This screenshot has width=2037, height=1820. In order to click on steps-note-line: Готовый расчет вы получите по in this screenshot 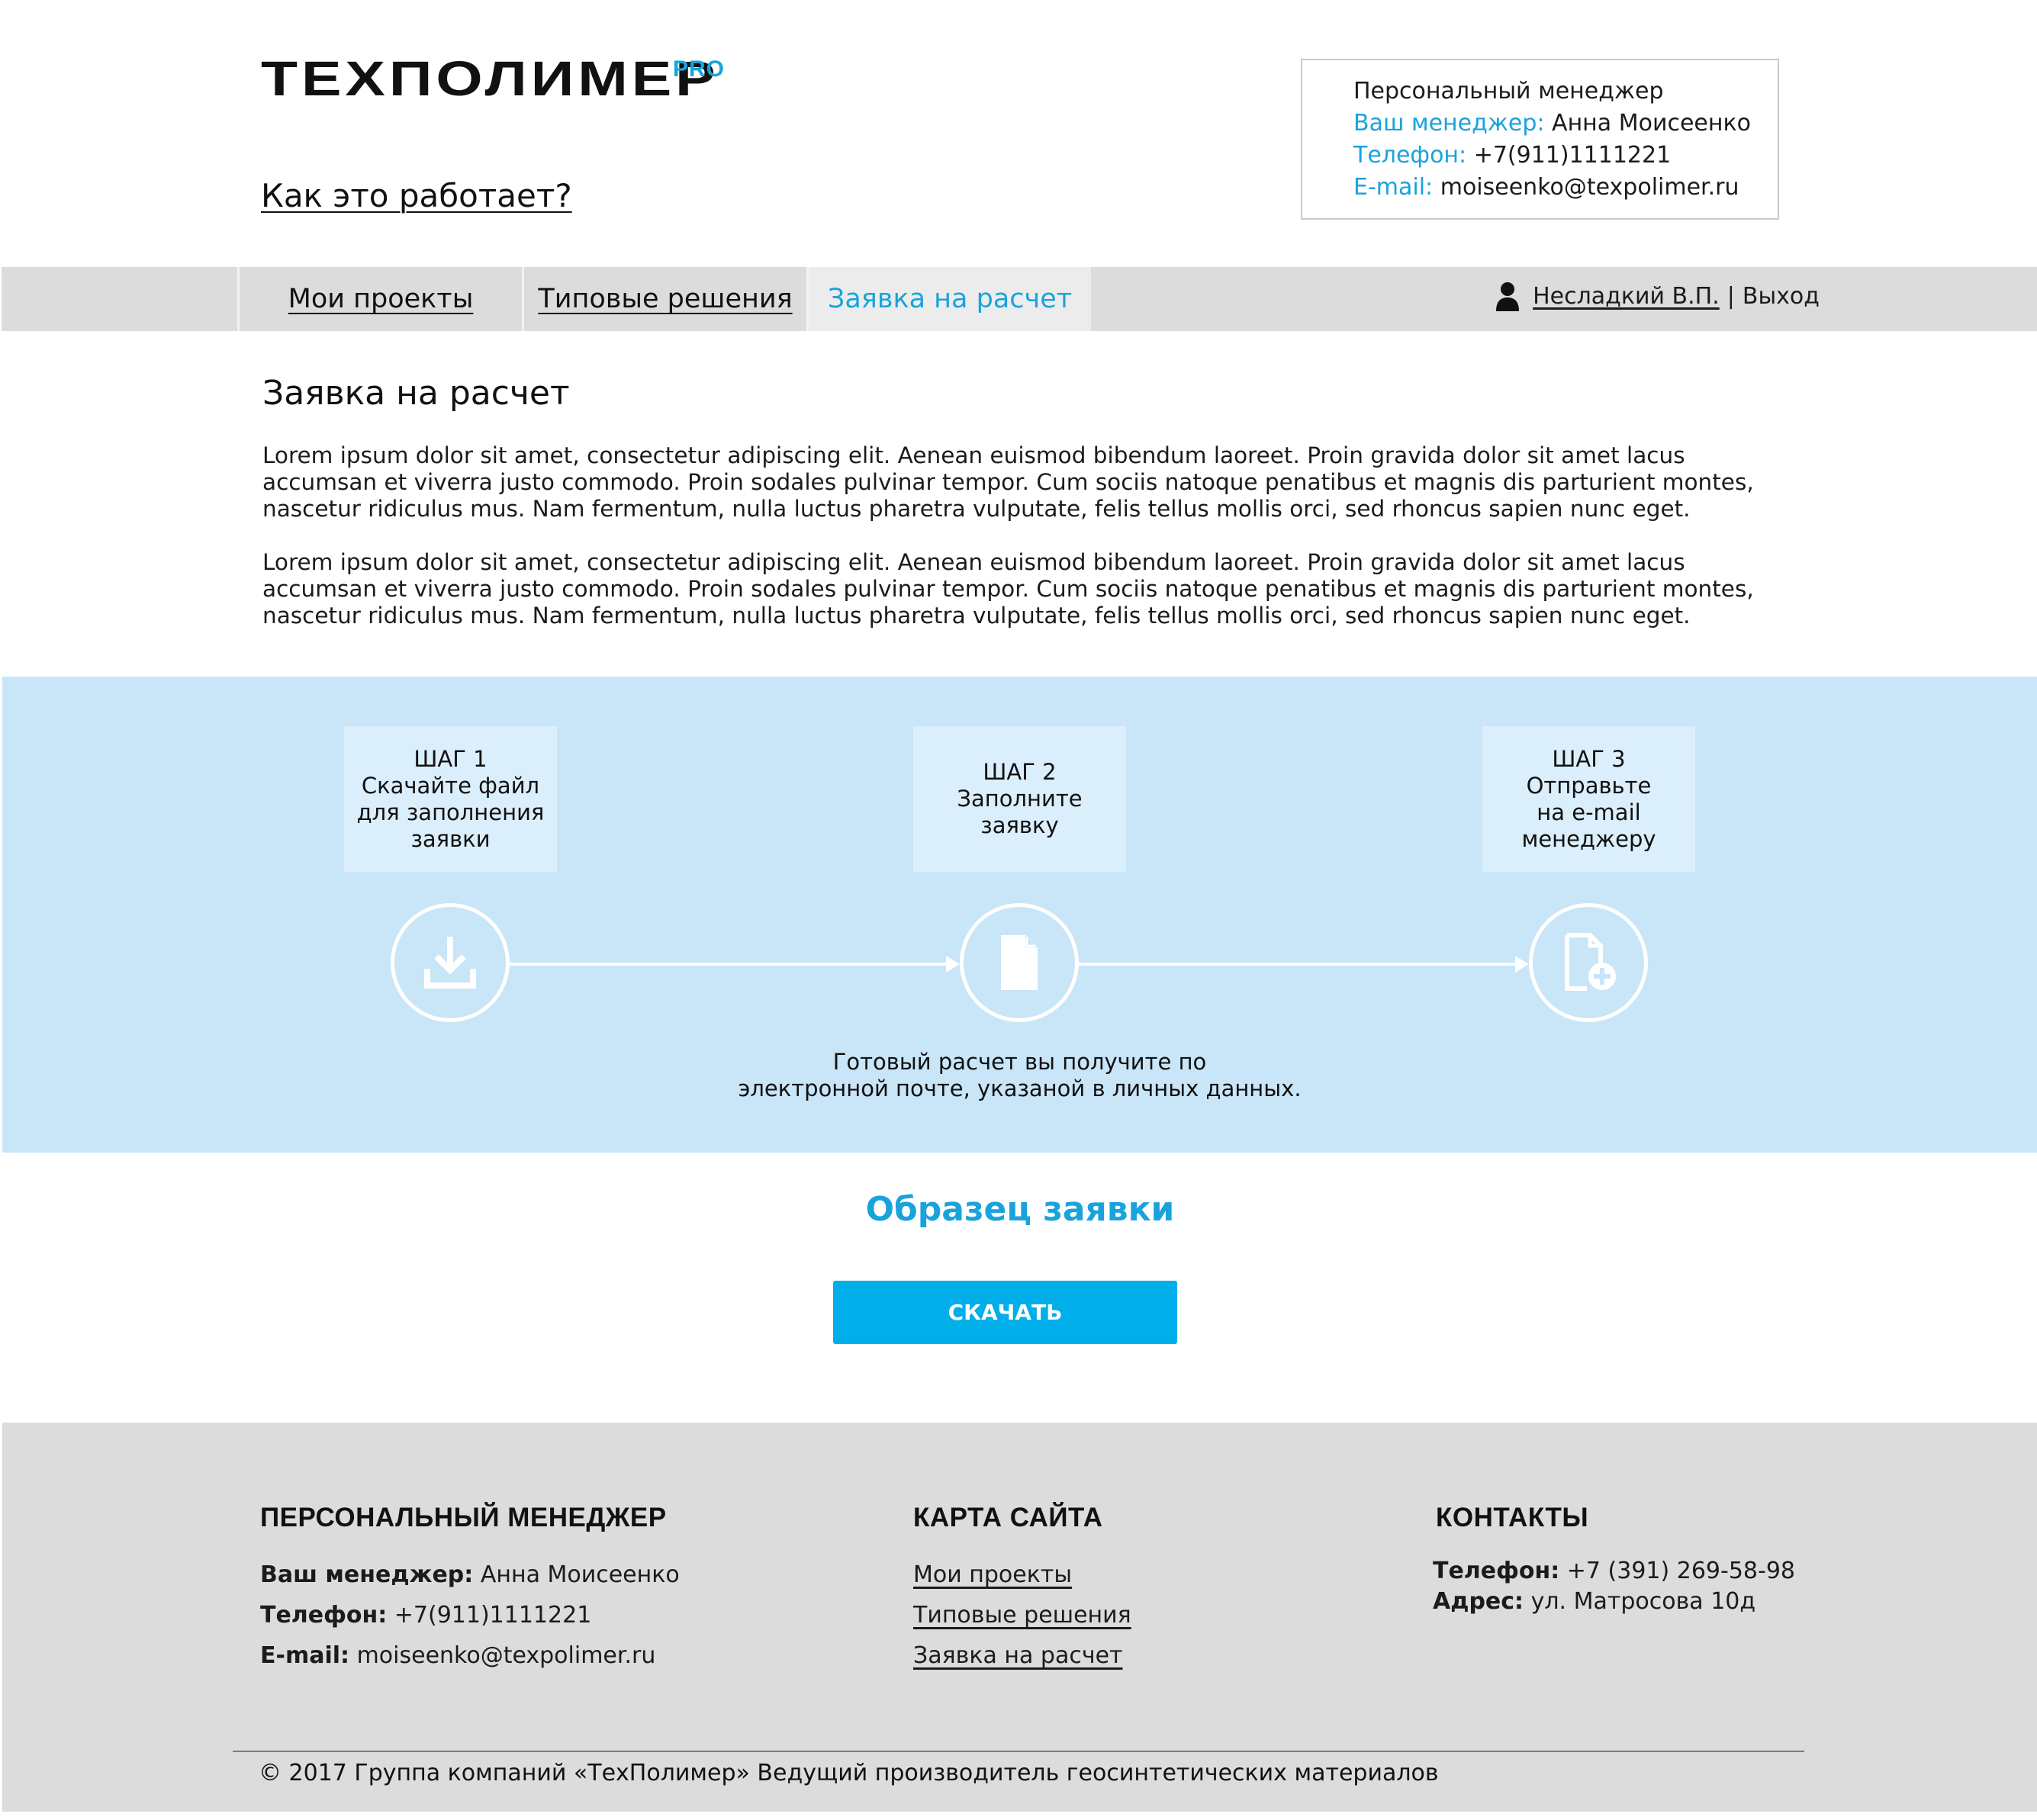, I will do `click(1019, 1062)`.